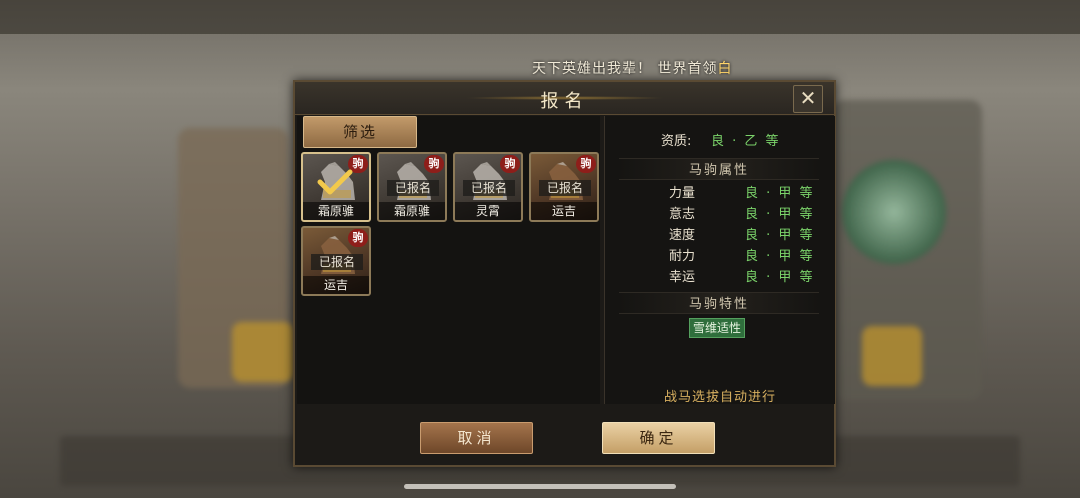 The width and height of the screenshot is (1080, 498). Describe the element at coordinates (564, 101) in the screenshot. I see `dialog-title: 报名` at that location.